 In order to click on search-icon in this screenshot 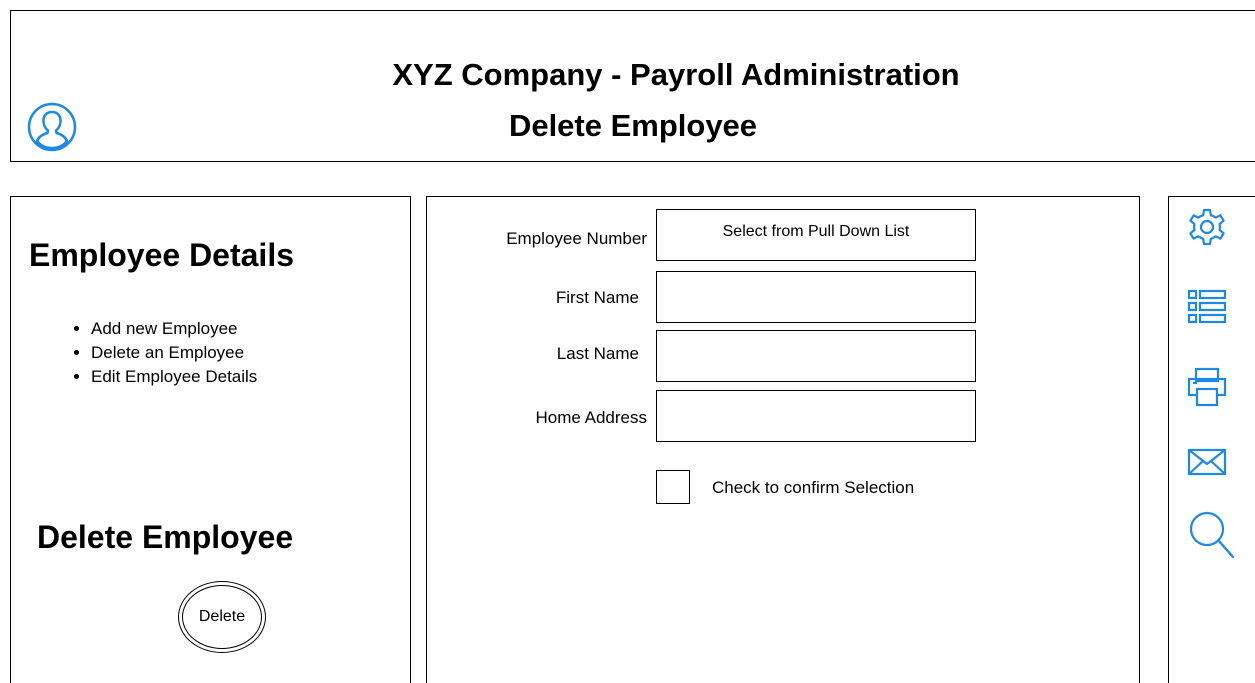, I will do `click(1211, 534)`.